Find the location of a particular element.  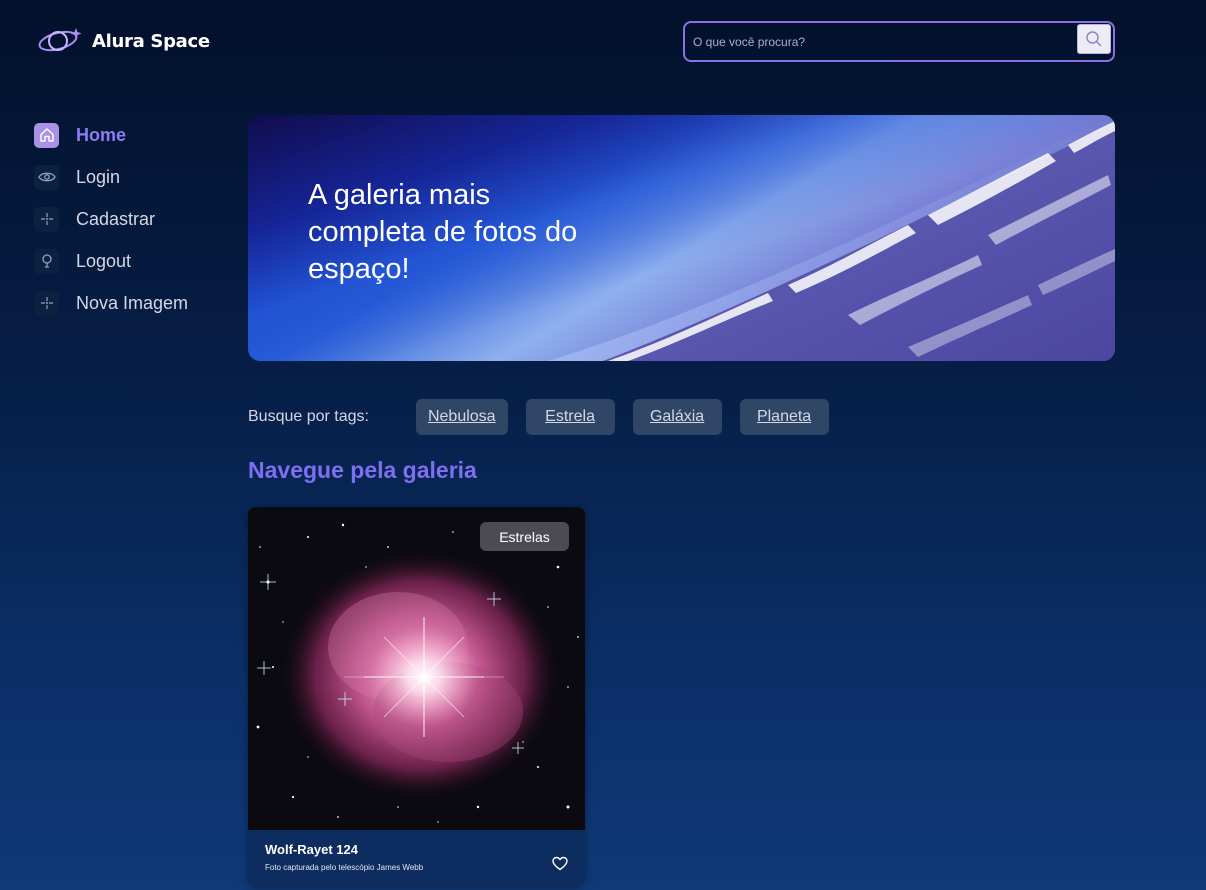

tag-planeta: Planeta is located at coordinates (784, 417).